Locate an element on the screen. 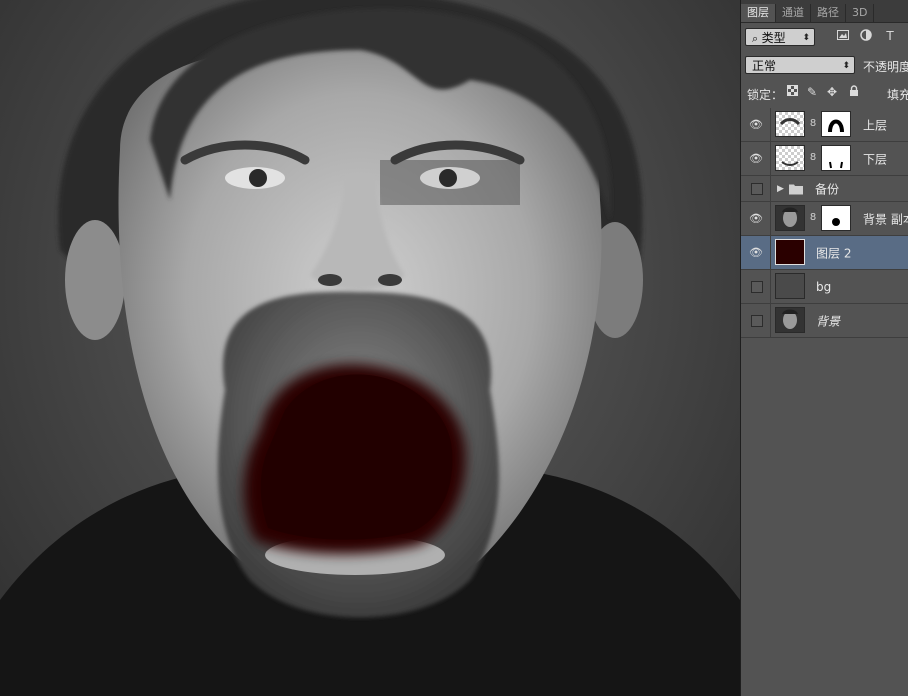 The image size is (908, 696). type-filter-icon: T is located at coordinates (890, 36).